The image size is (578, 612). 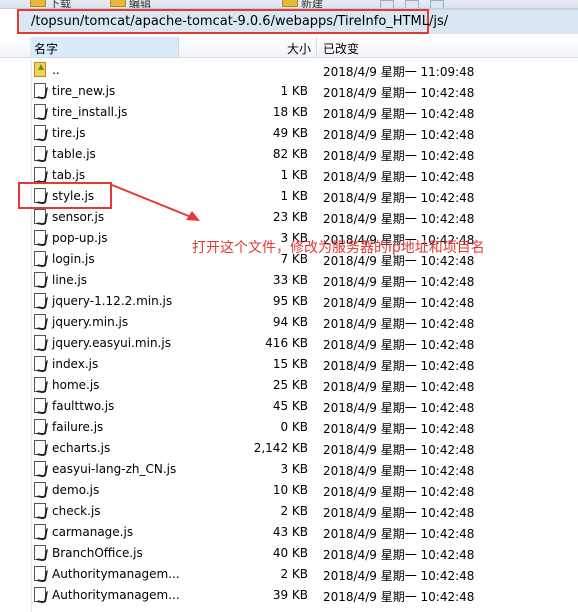 What do you see at coordinates (56, 70) in the screenshot?
I see `file-name: ..` at bounding box center [56, 70].